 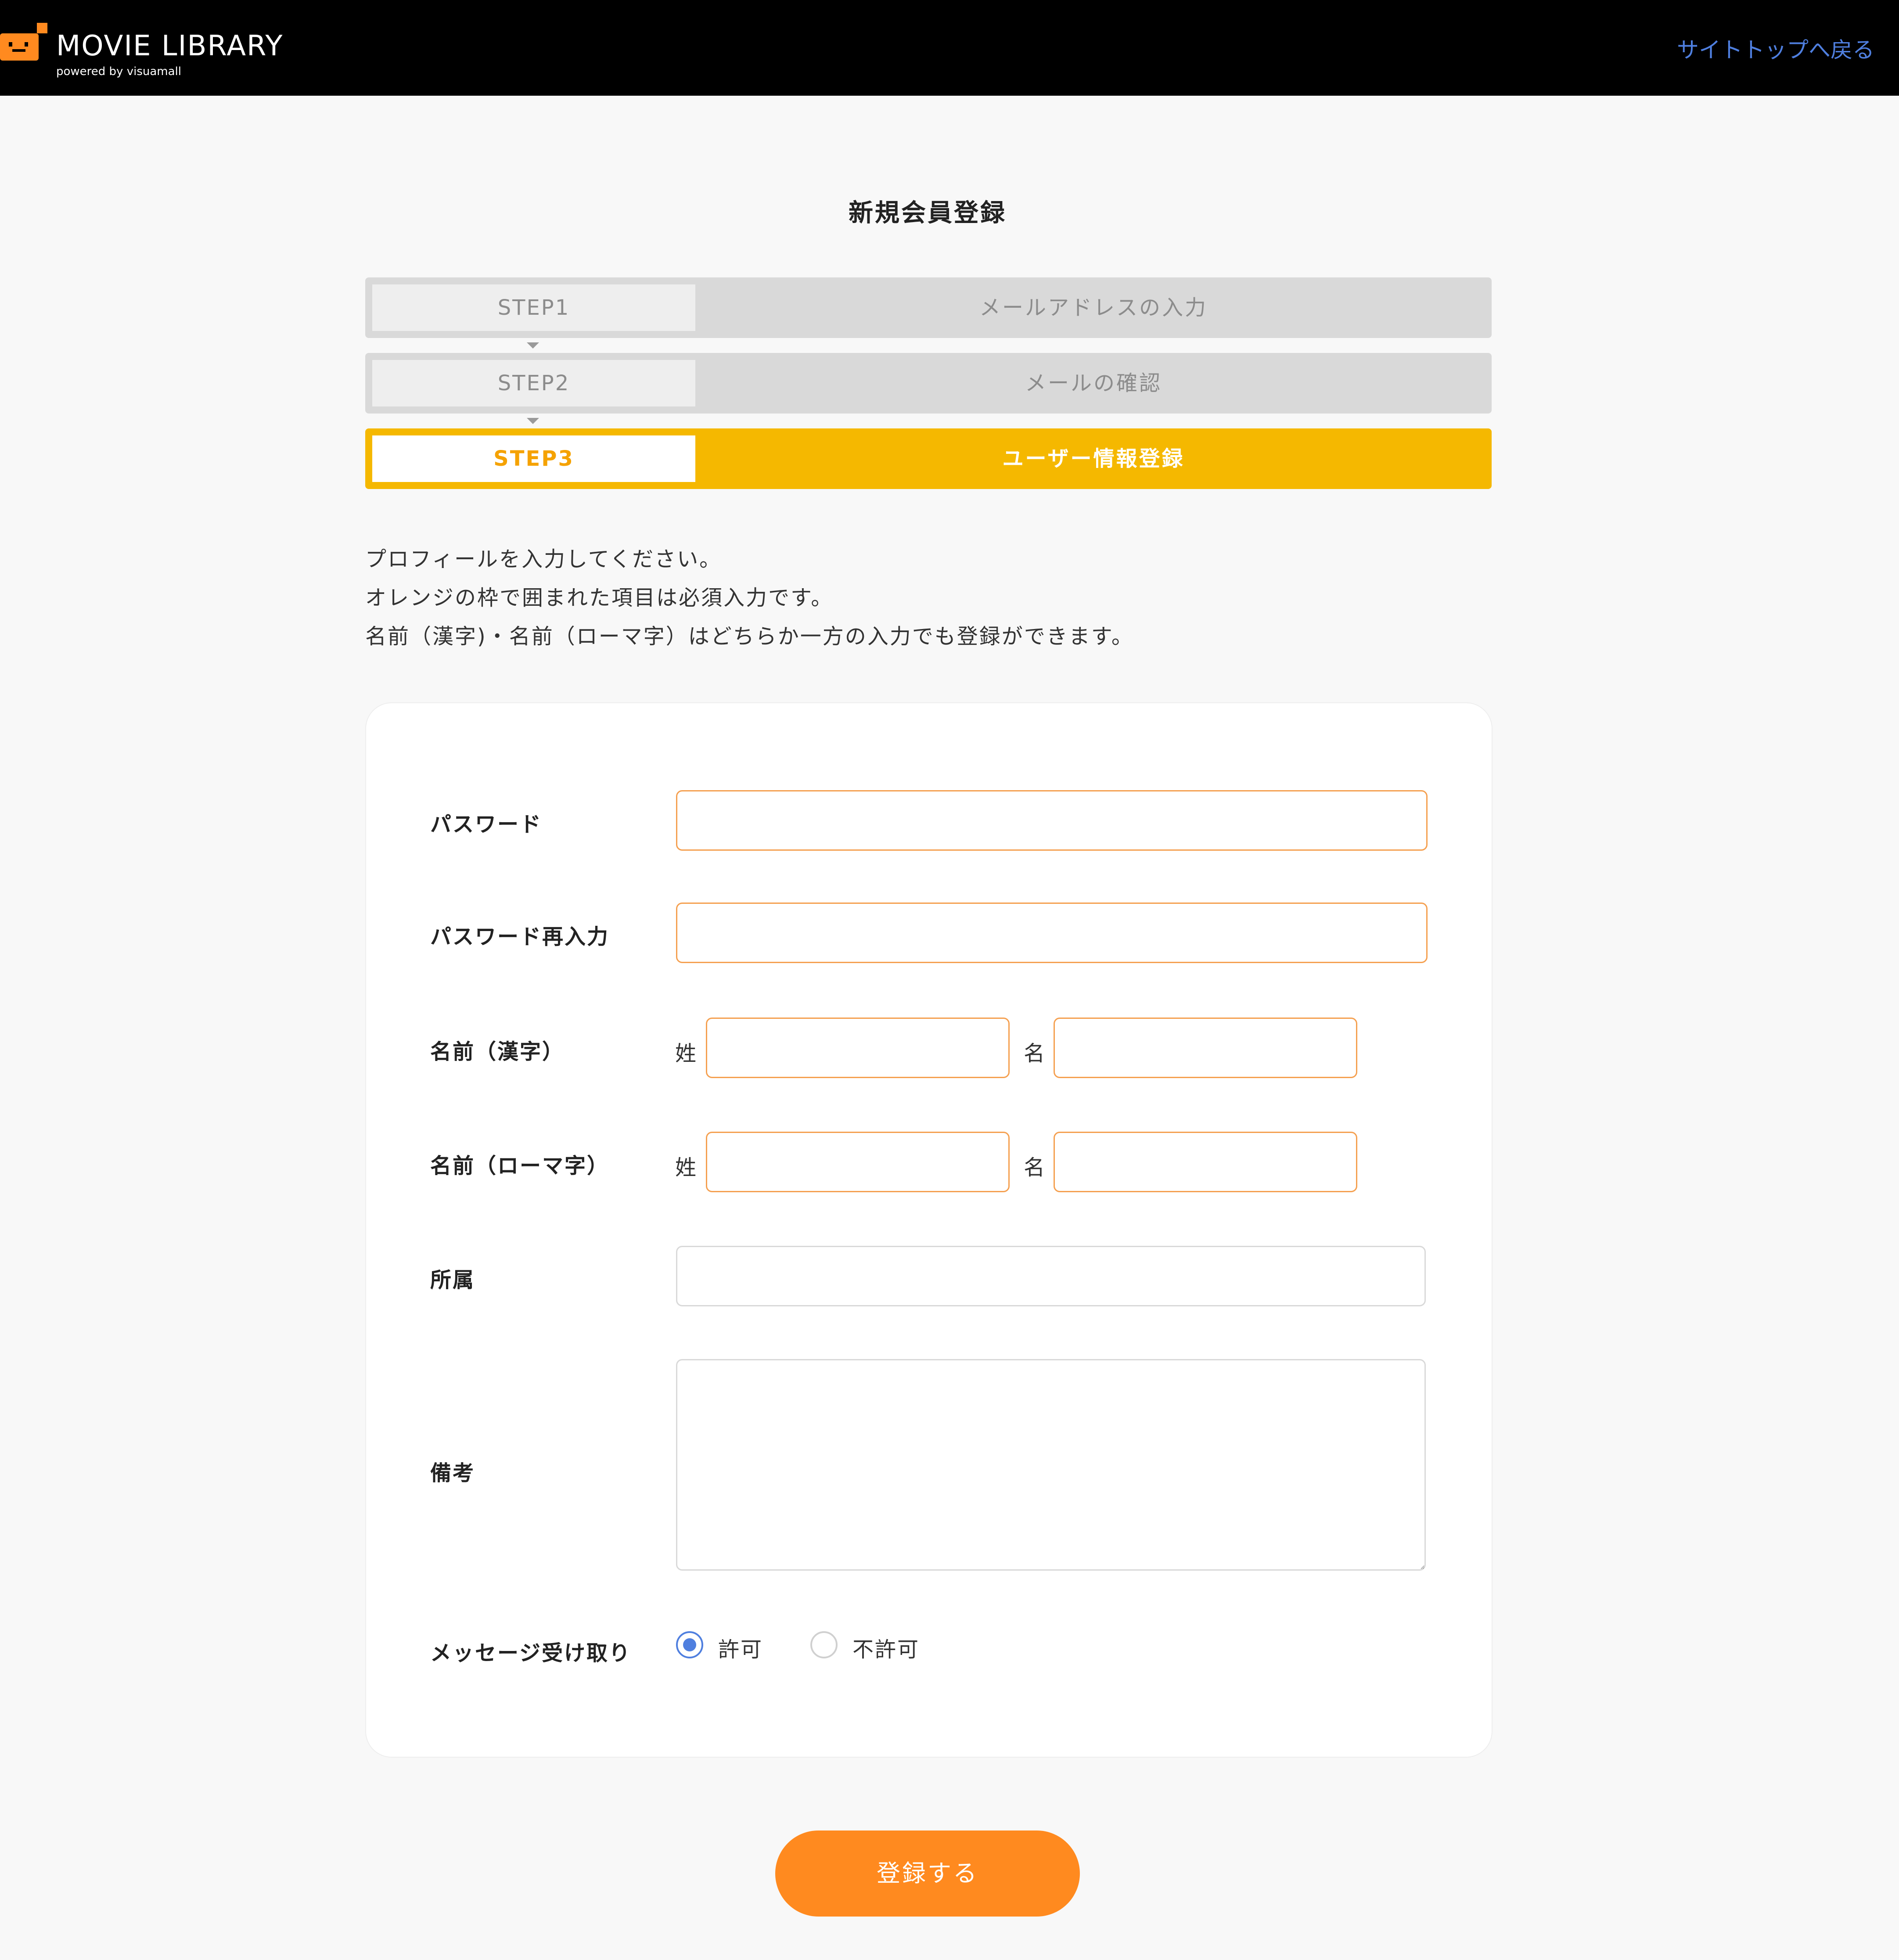 I want to click on intro-line: オレンジの枠で囲まれた項目は必須入力です。, so click(x=600, y=598).